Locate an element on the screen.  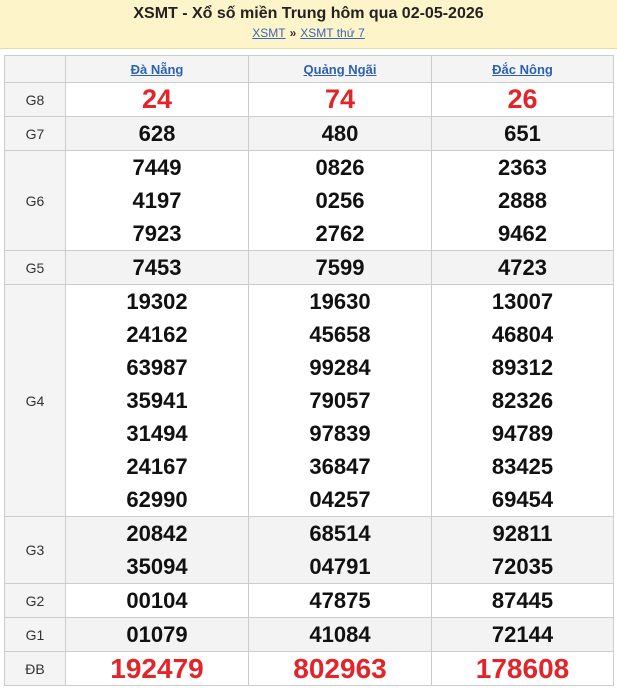
result-number: 45658 is located at coordinates (340, 334).